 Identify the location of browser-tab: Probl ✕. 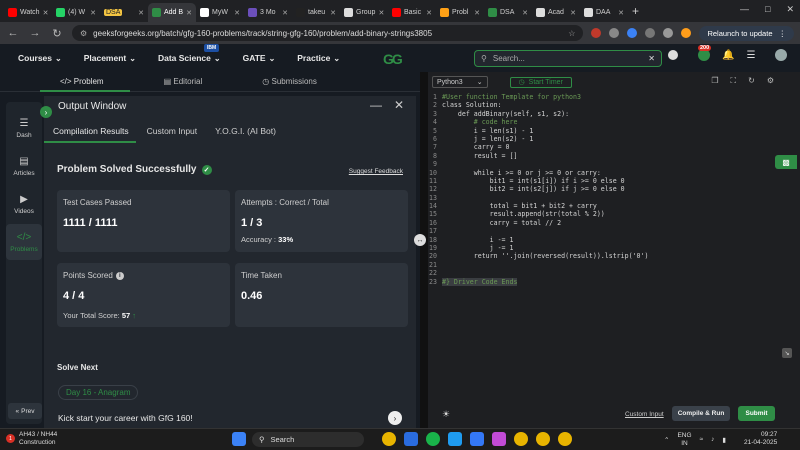
(460, 12).